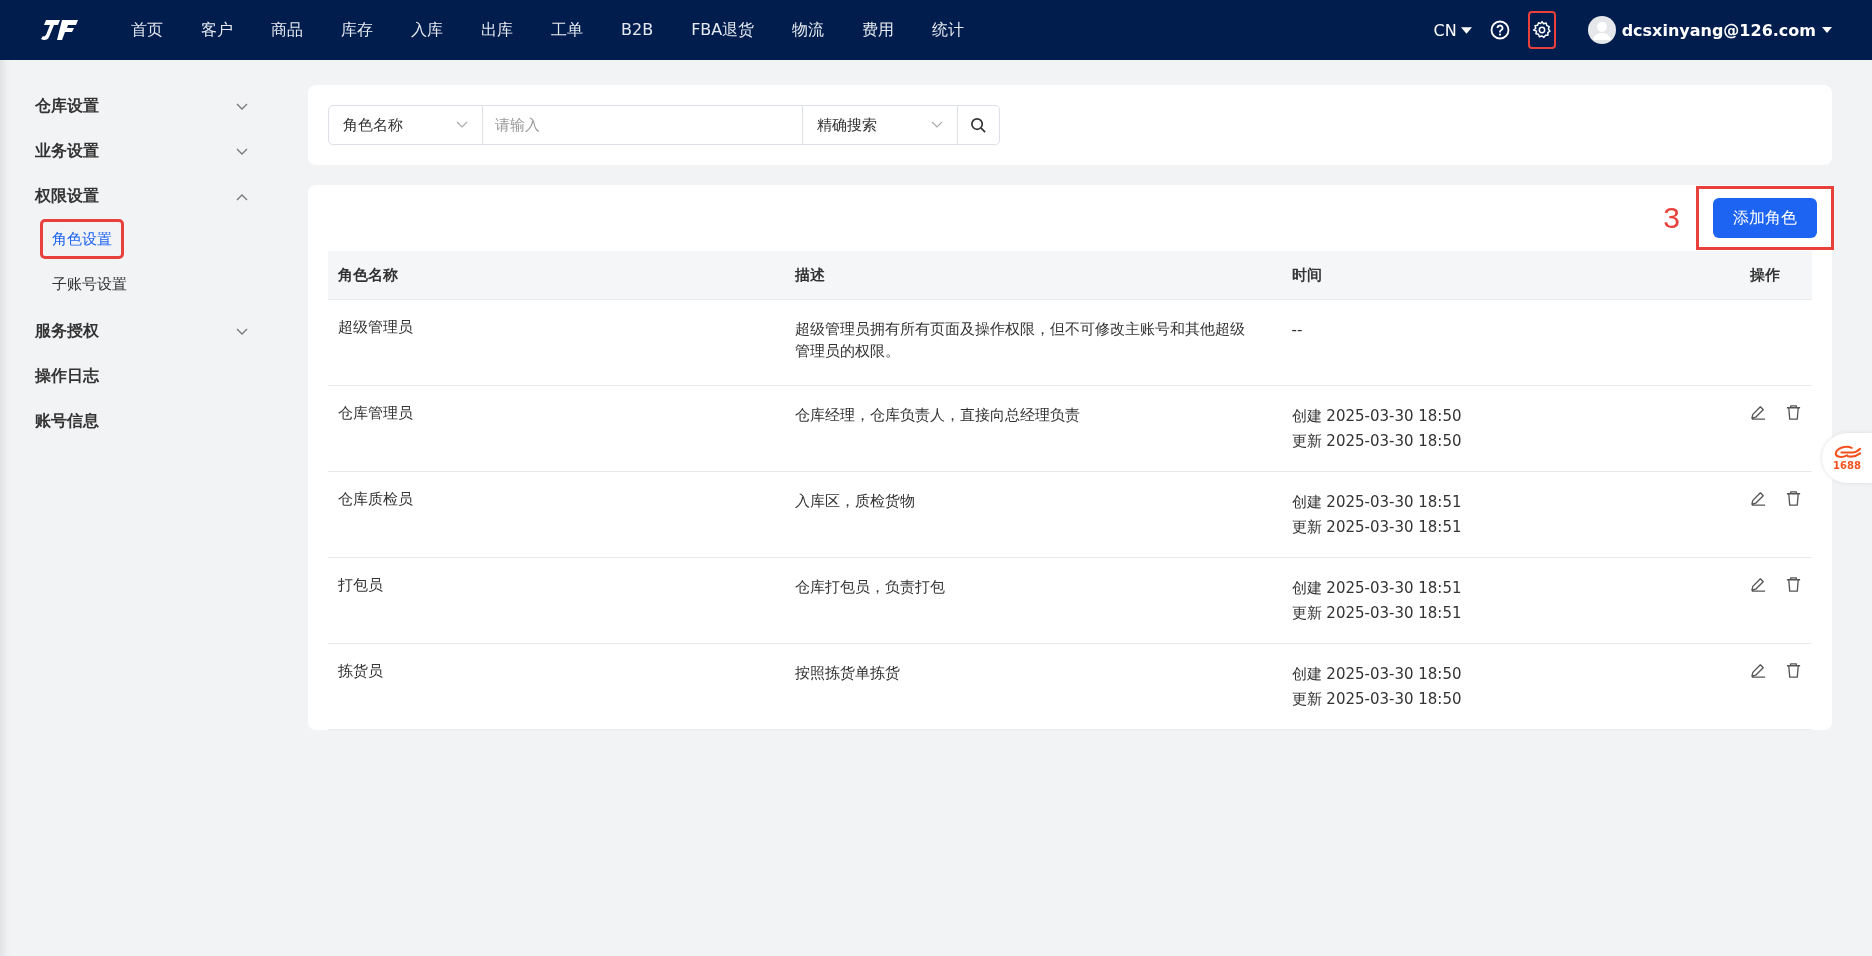 This screenshot has height=956, width=1872. What do you see at coordinates (1601, 30) in the screenshot?
I see `avatar-icon` at bounding box center [1601, 30].